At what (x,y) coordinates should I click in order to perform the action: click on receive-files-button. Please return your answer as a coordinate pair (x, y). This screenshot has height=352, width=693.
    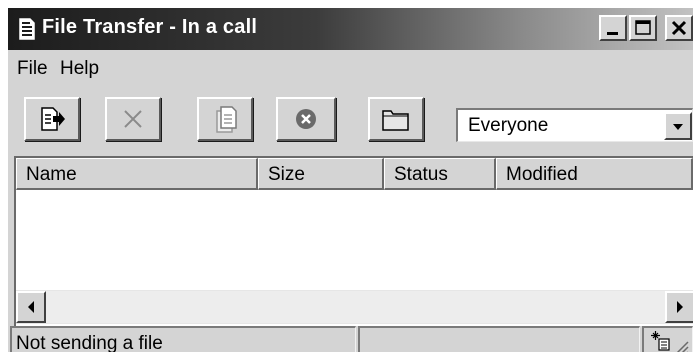
    Looking at the image, I should click on (225, 119).